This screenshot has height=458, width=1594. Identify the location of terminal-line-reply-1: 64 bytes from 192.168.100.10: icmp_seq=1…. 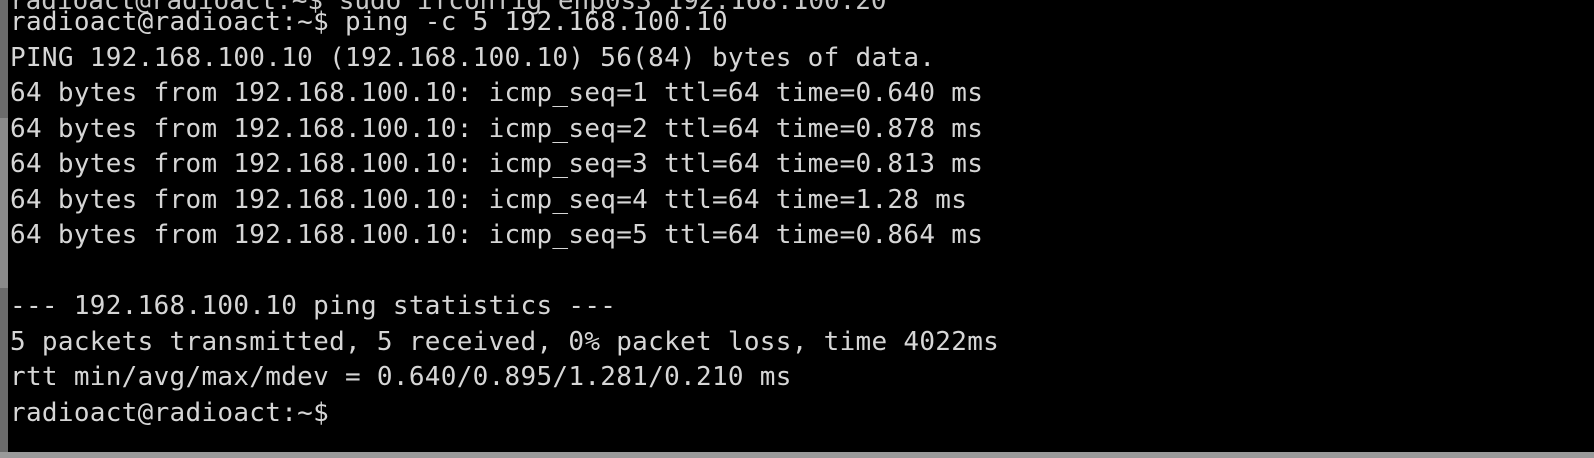
(497, 93).